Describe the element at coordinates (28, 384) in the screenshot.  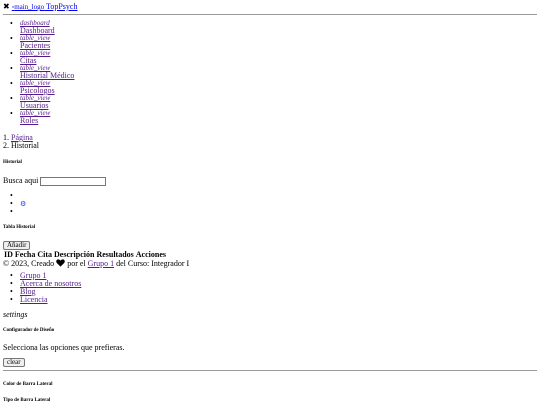
I see `sidebar-color-title: Color de Barra Lateral` at that location.